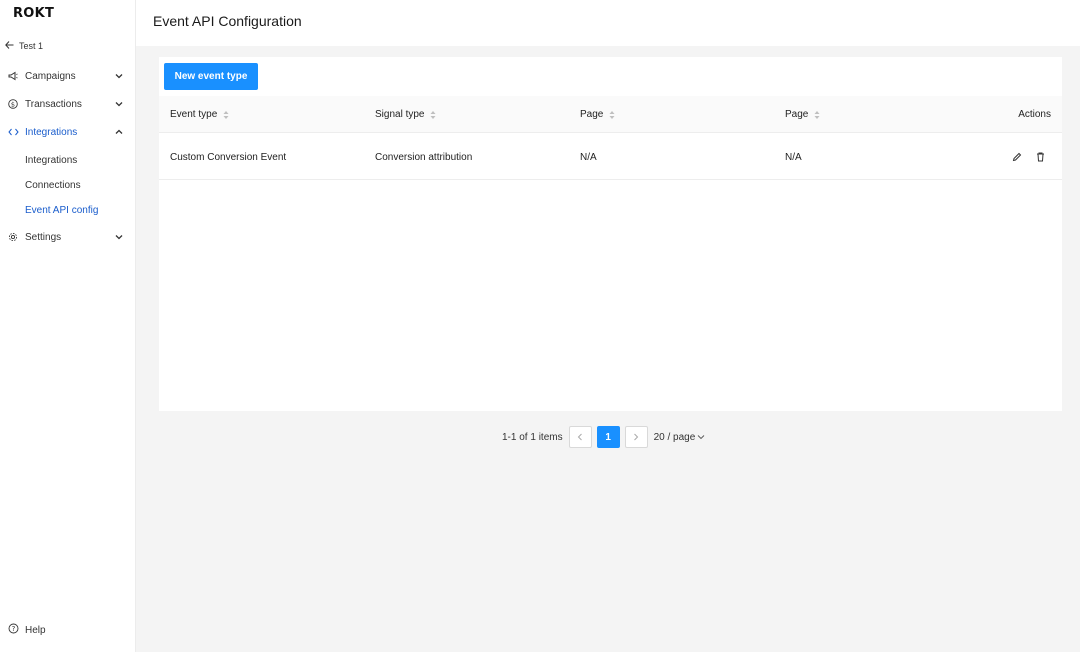  I want to click on gear-icon, so click(16, 237).